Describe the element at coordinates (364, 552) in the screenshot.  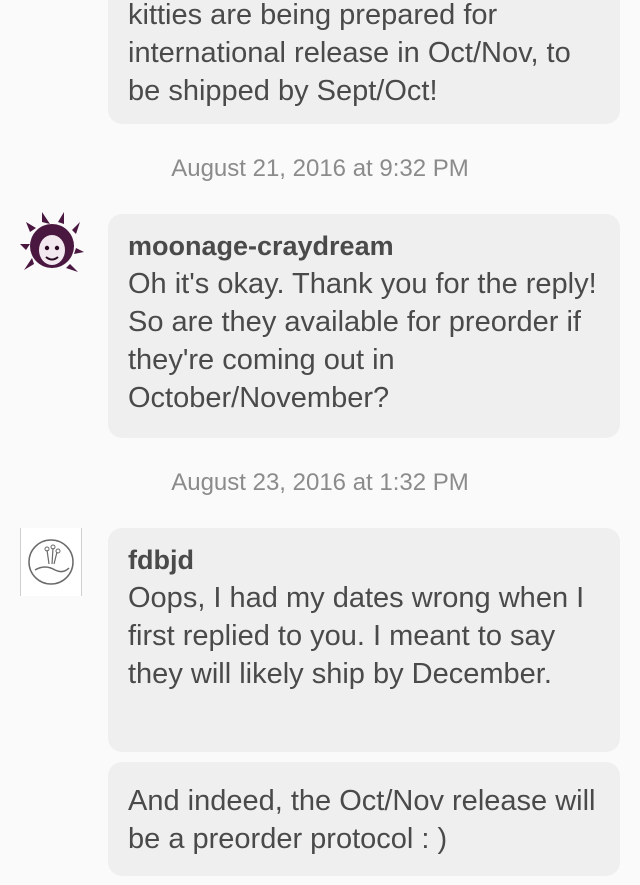
I see `message-sender: fdbjd` at that location.